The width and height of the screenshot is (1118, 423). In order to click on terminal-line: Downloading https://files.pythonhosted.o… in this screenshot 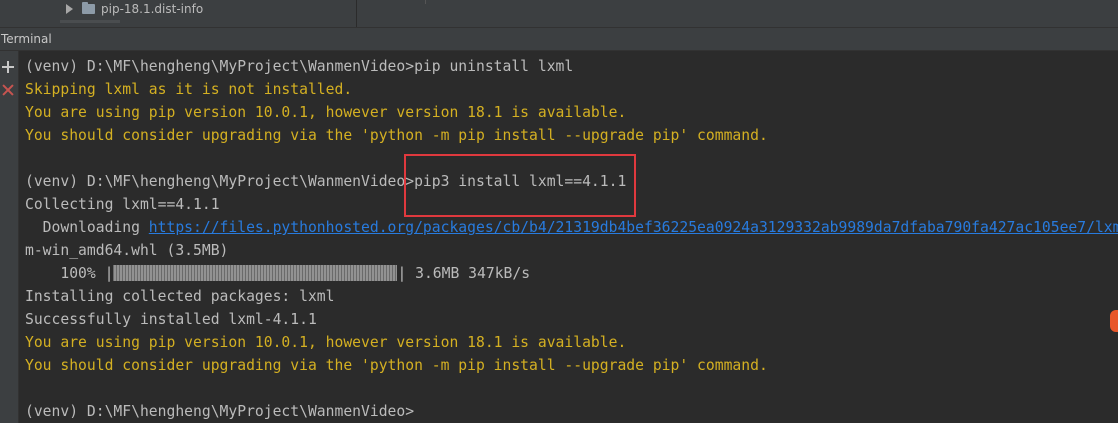, I will do `click(571, 227)`.